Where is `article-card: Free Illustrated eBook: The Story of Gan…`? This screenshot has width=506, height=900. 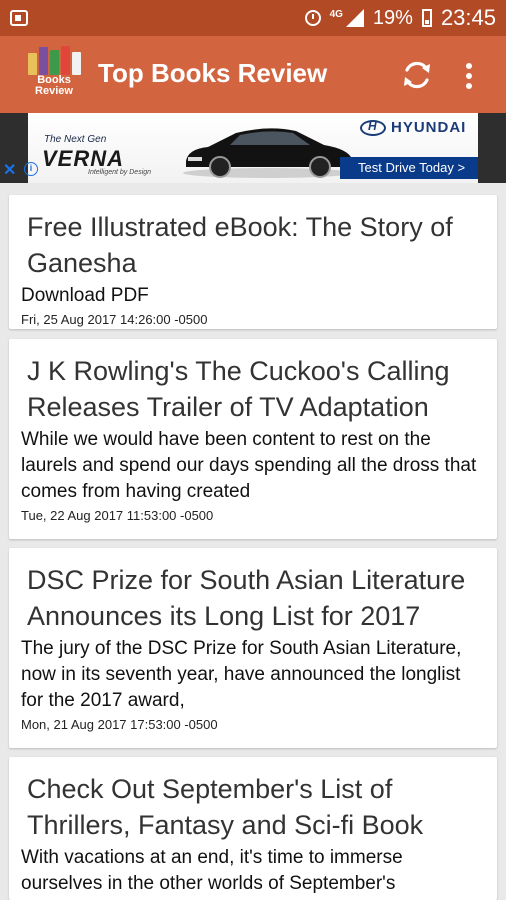 article-card: Free Illustrated eBook: The Story of Gan… is located at coordinates (253, 262).